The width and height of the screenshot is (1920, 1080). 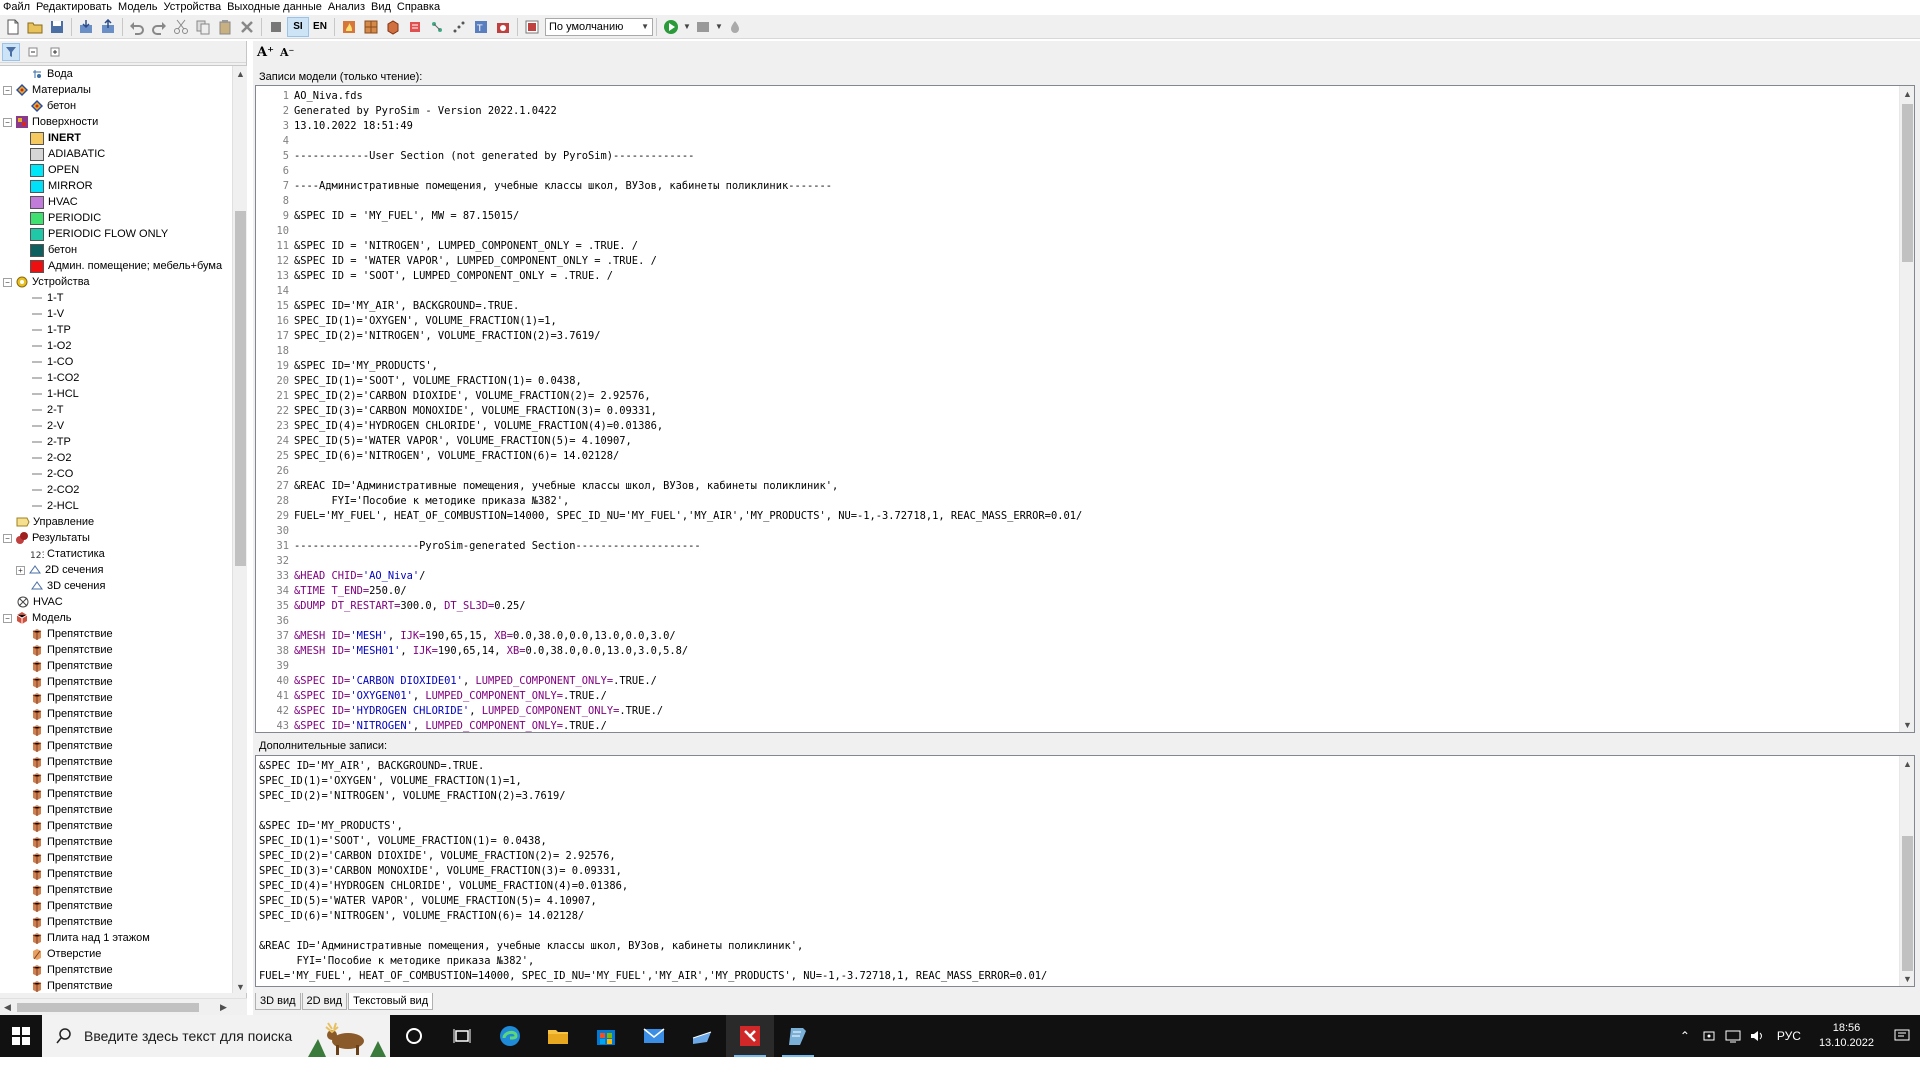 I want to click on tree-item: 2-TP, so click(x=116, y=442).